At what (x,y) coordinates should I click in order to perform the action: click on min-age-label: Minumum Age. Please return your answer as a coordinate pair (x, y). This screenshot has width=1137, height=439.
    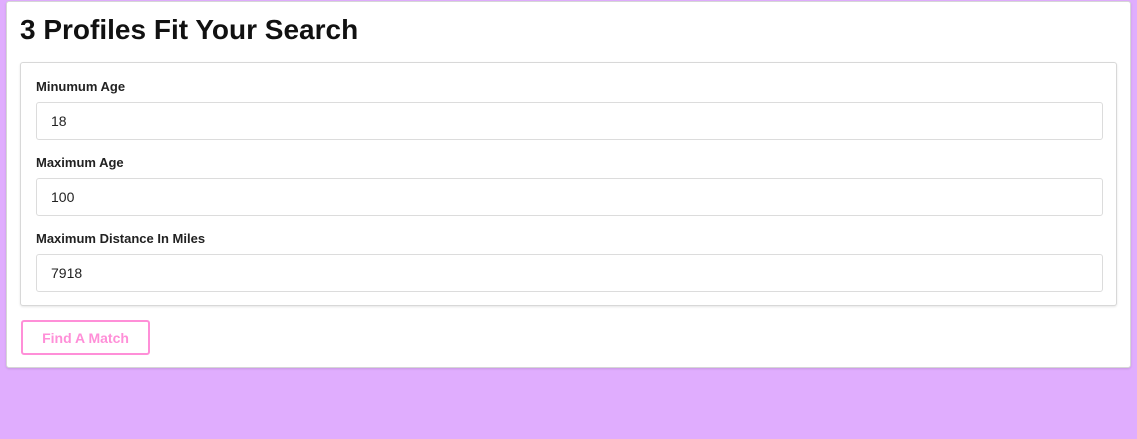
    Looking at the image, I should click on (81, 86).